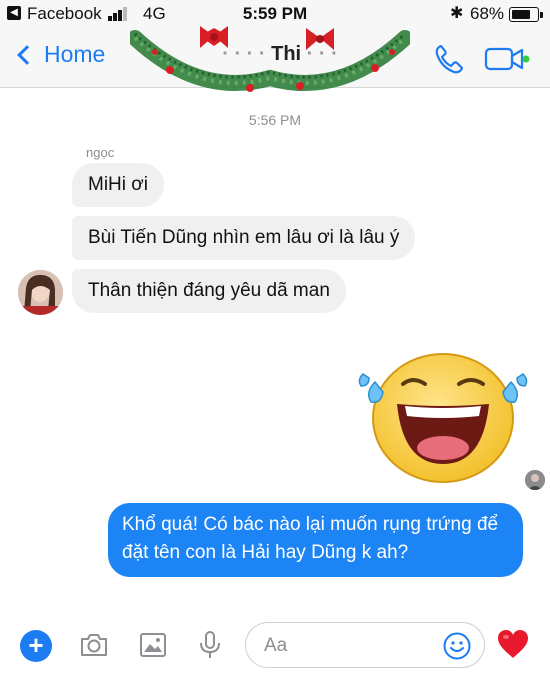 The image size is (550, 677). What do you see at coordinates (445, 416) in the screenshot?
I see `laughing-emoji-sticker` at bounding box center [445, 416].